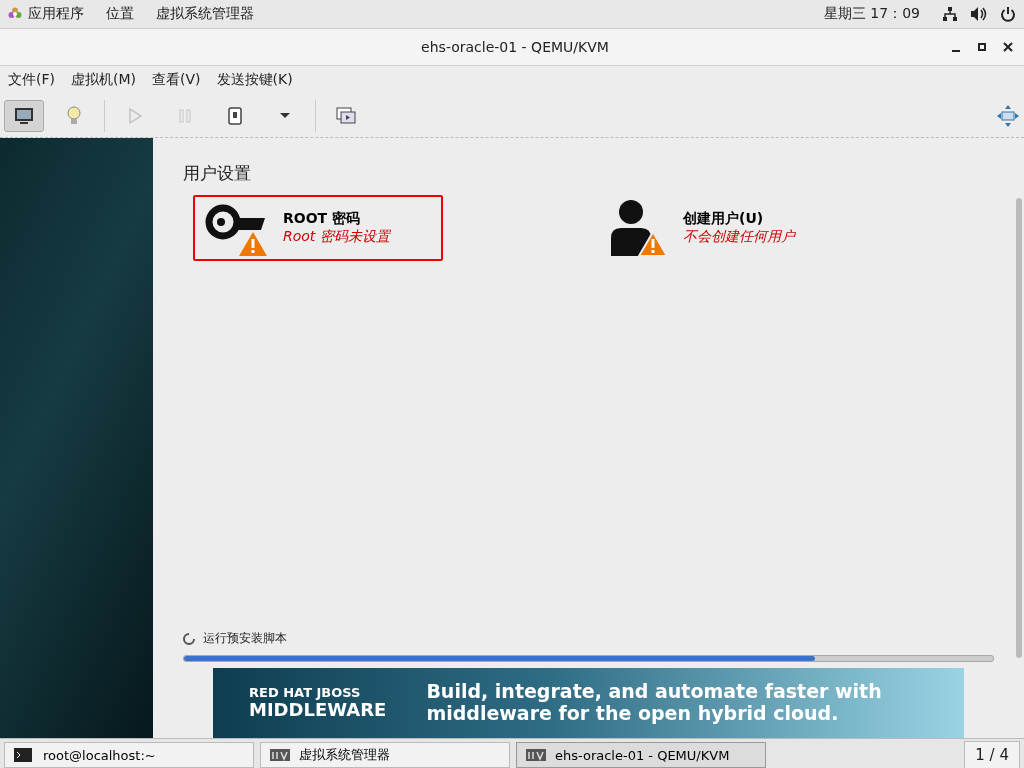  Describe the element at coordinates (103, 80) in the screenshot. I see `menu-item: 虚拟机(M)` at that location.